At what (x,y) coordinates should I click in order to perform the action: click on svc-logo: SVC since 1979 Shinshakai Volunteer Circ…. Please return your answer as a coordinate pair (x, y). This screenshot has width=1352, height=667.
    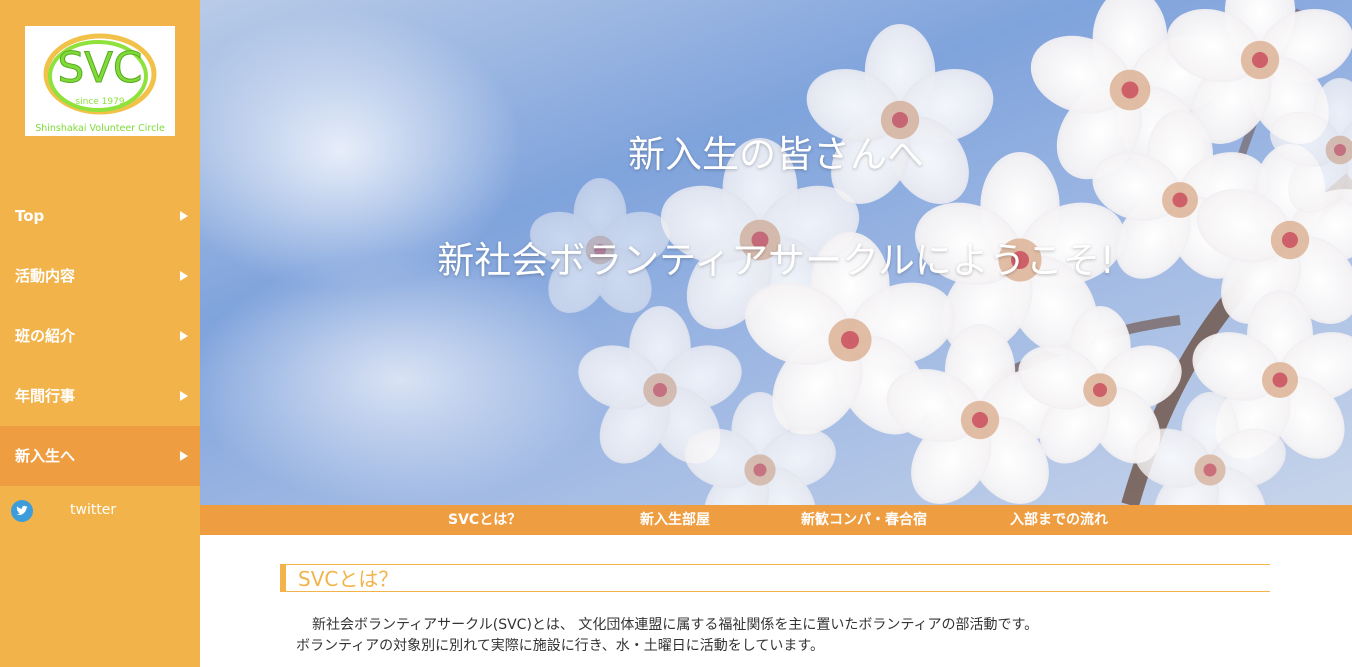
    Looking at the image, I should click on (100, 81).